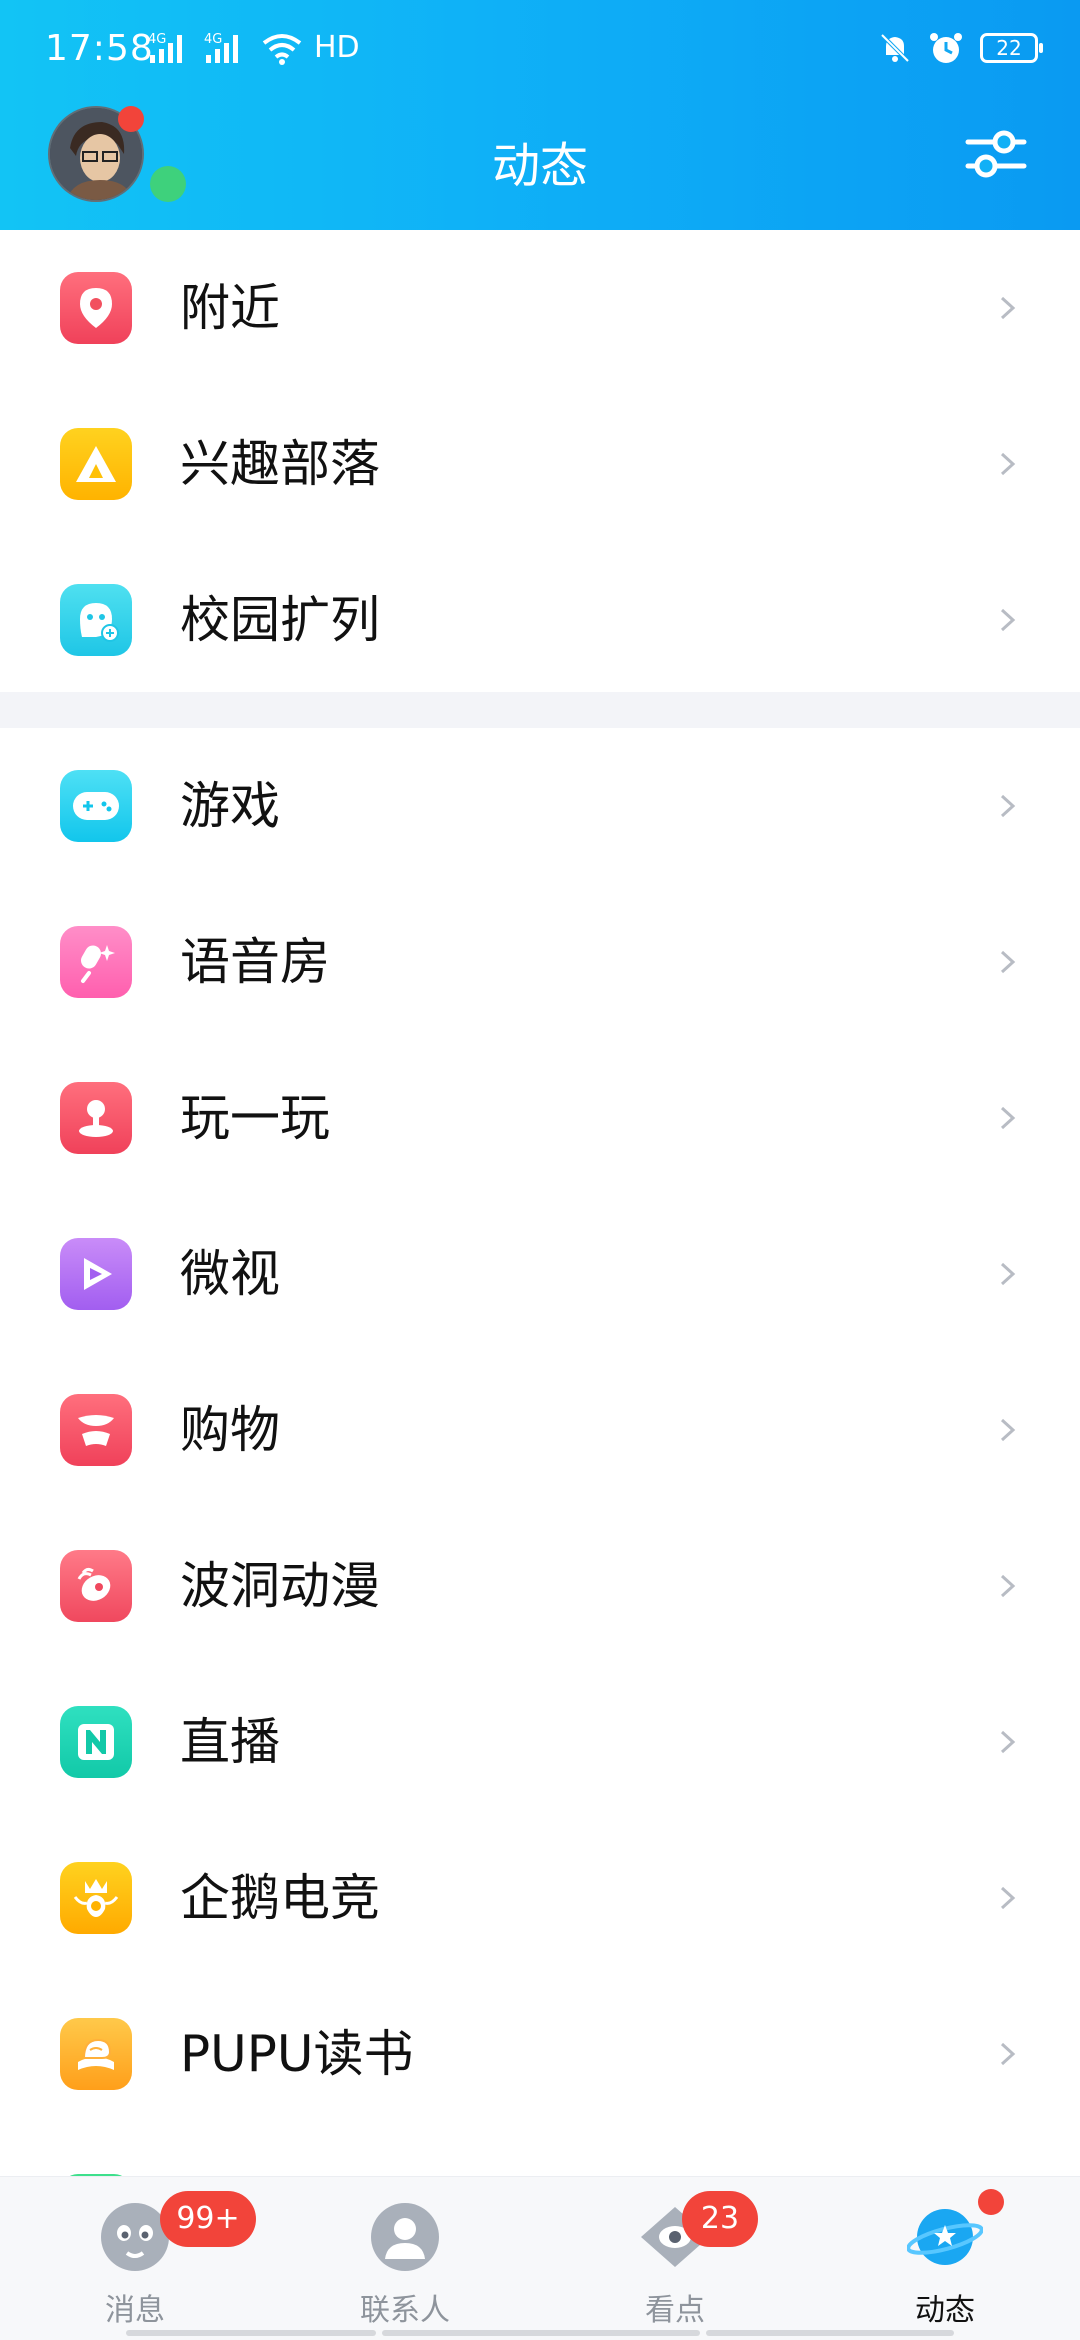 Image resolution: width=1080 pixels, height=2340 pixels. Describe the element at coordinates (99, 48) in the screenshot. I see `status-time: 17:58` at that location.